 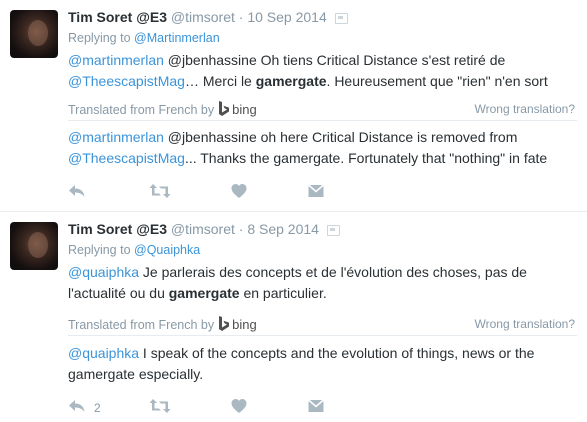 I want to click on replying-to-link: @Quaiphka, so click(x=167, y=250).